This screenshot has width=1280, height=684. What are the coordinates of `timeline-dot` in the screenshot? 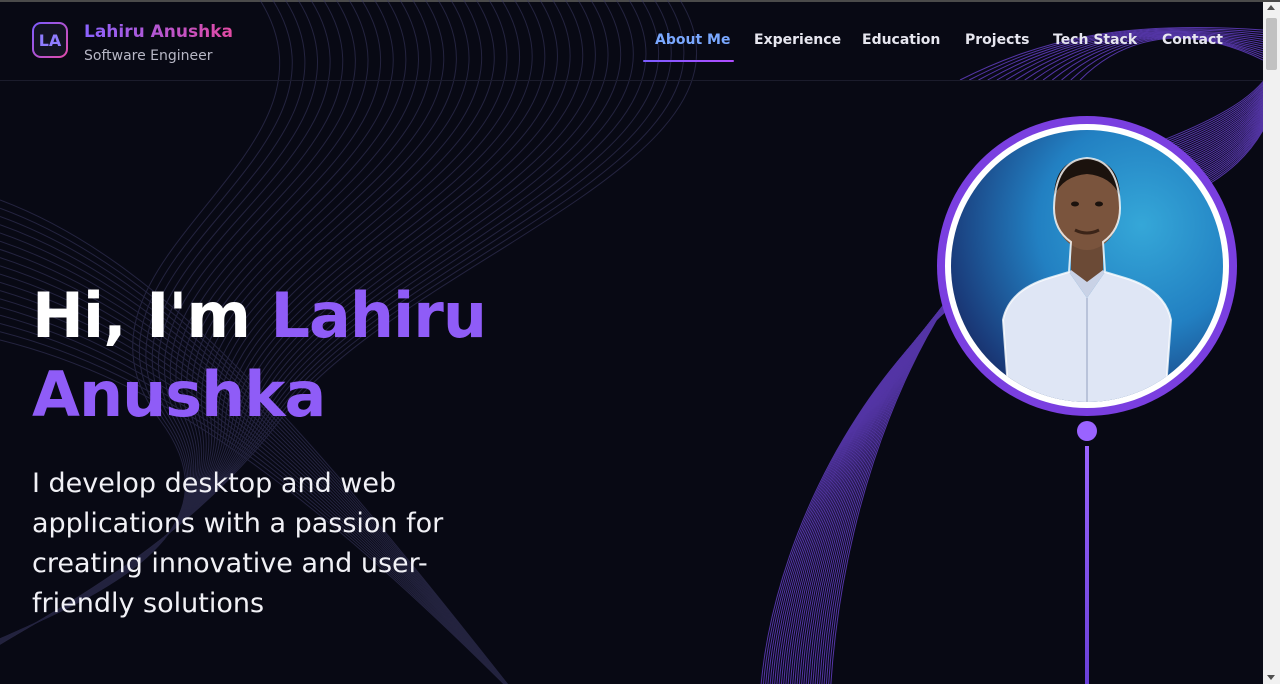 It's located at (1087, 431).